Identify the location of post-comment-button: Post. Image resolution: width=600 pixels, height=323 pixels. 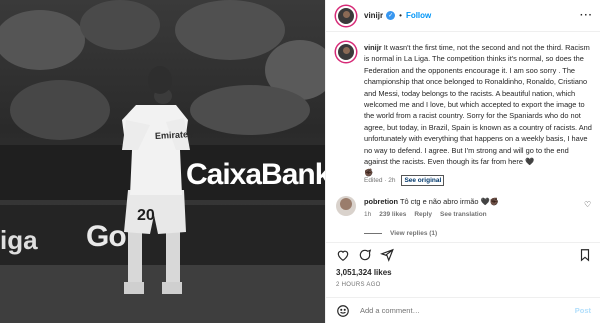
(583, 310).